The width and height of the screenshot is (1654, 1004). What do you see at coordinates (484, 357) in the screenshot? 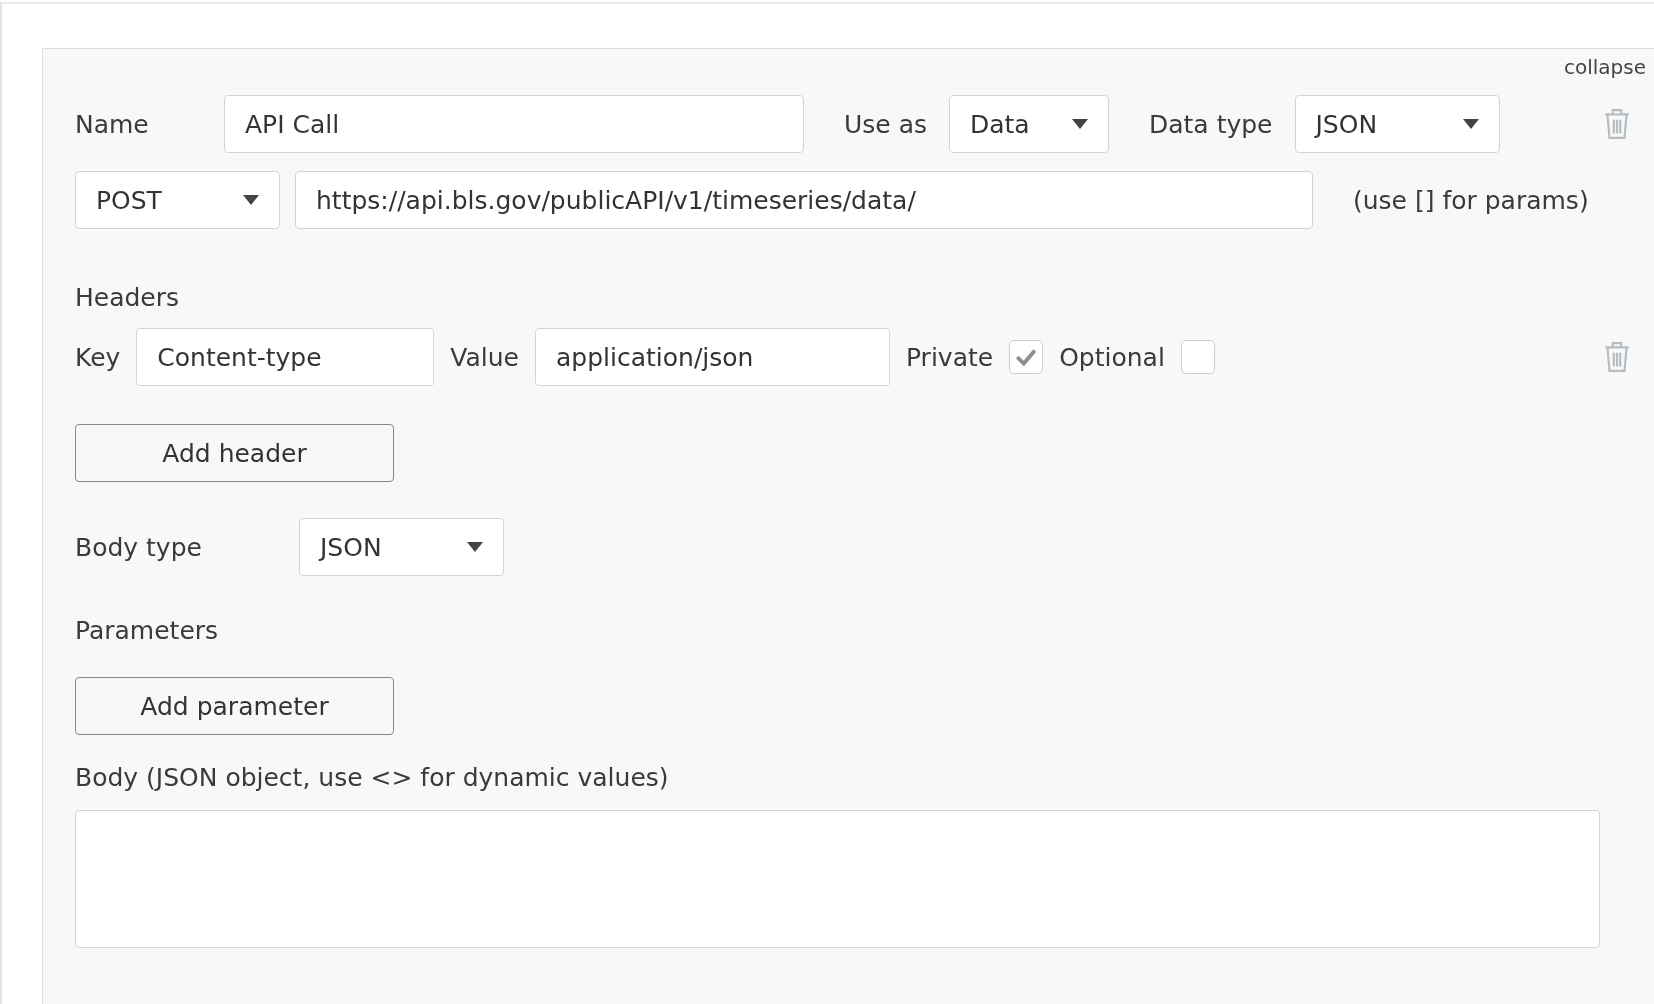
I see `value-label: Value` at bounding box center [484, 357].